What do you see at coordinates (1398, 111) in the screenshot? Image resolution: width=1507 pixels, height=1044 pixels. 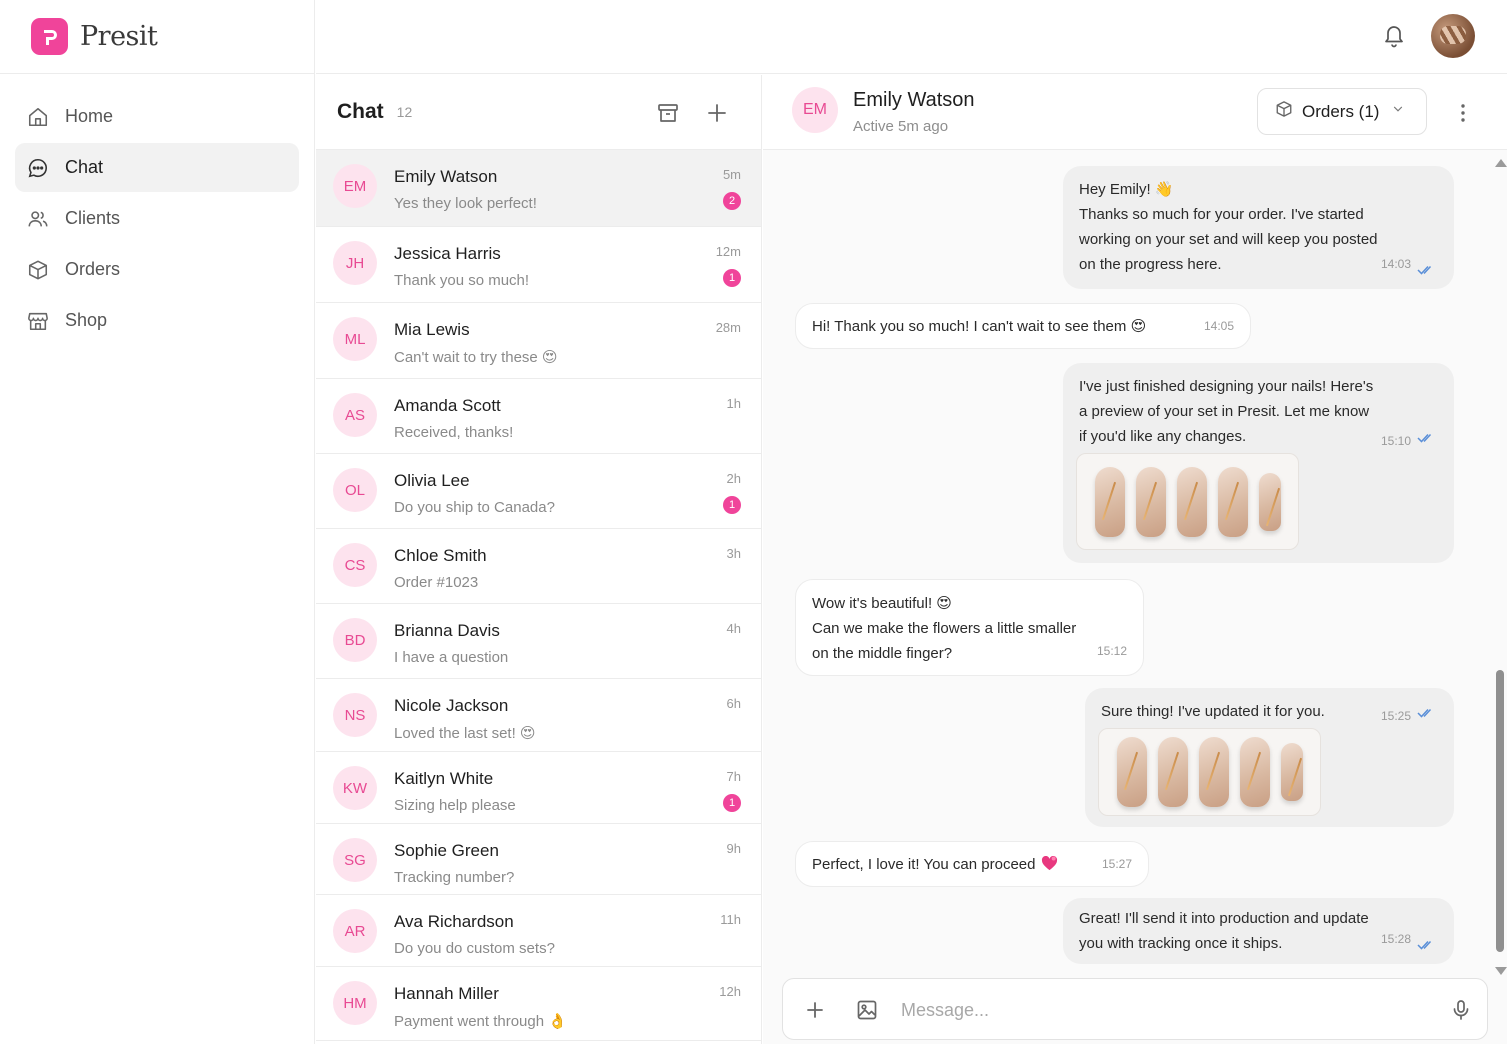 I see `chevron-down-icon` at bounding box center [1398, 111].